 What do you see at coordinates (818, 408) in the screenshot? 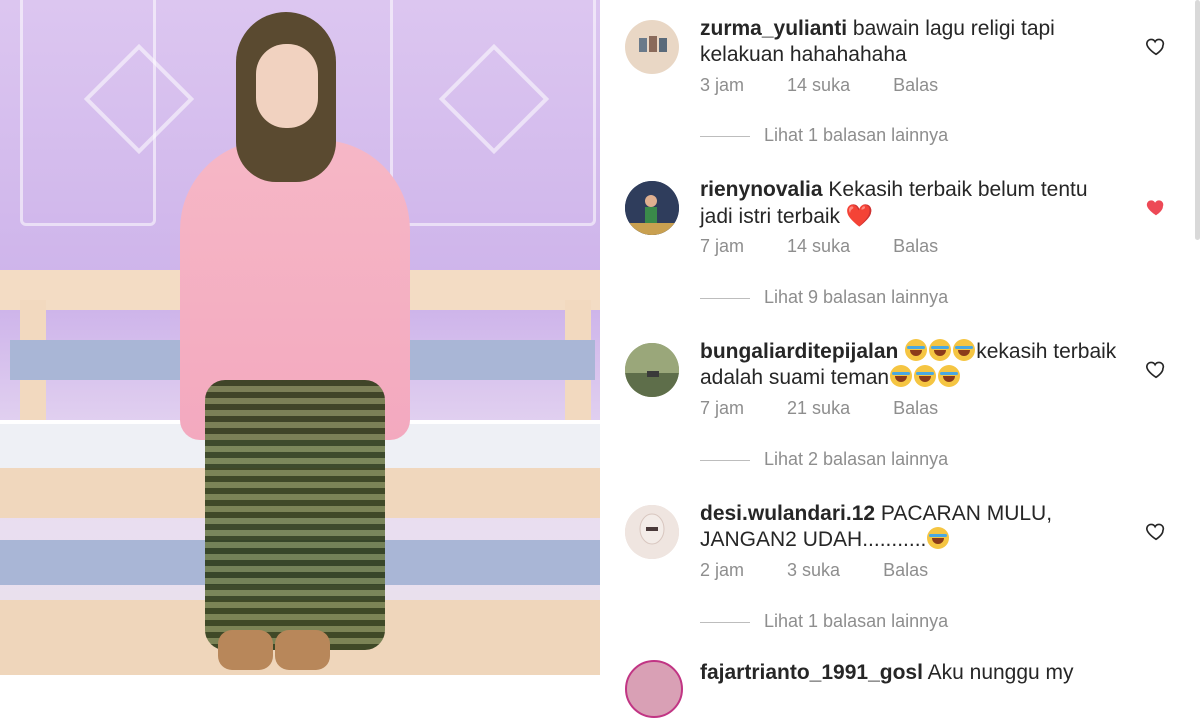
I see `comment-likes: 21 suka` at bounding box center [818, 408].